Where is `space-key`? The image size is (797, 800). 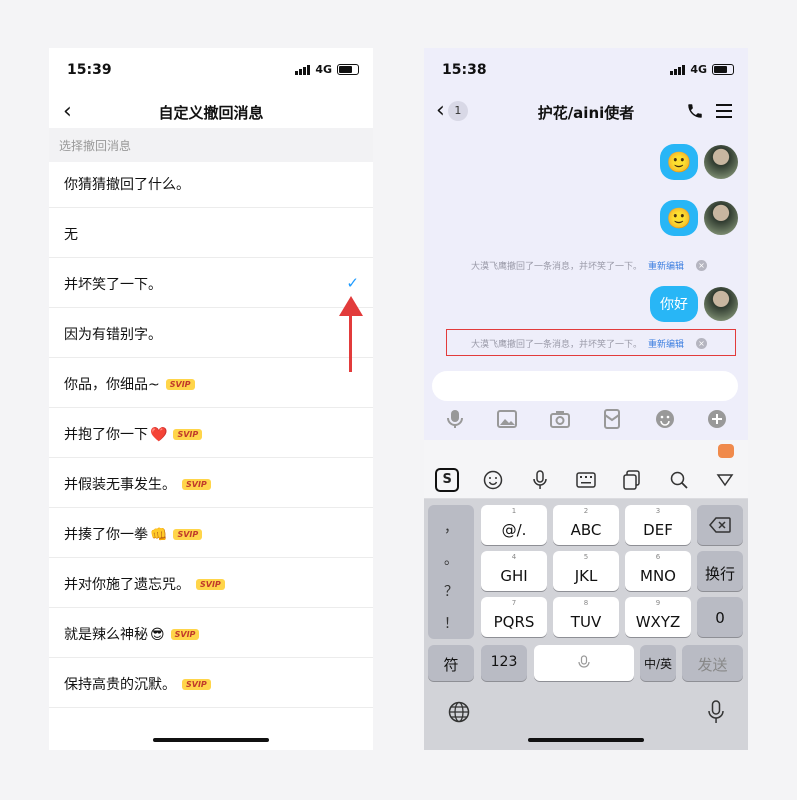
space-key is located at coordinates (584, 663).